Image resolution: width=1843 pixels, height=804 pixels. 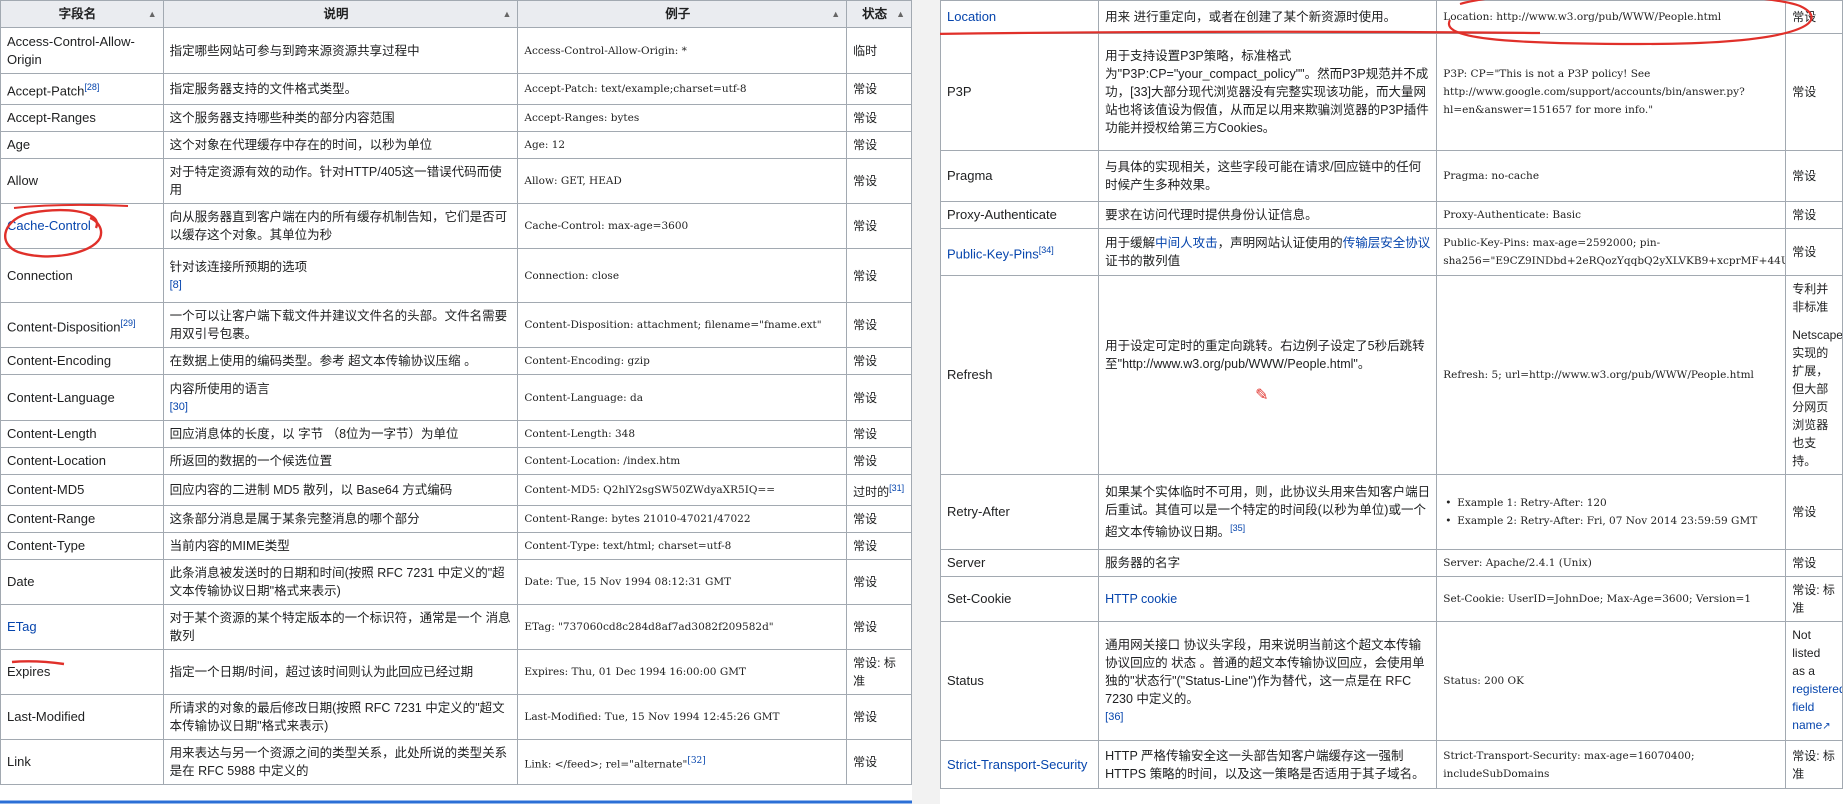 What do you see at coordinates (682, 762) in the screenshot?
I see `field-example: Link: </feed>; rel="alternate"[32]` at bounding box center [682, 762].